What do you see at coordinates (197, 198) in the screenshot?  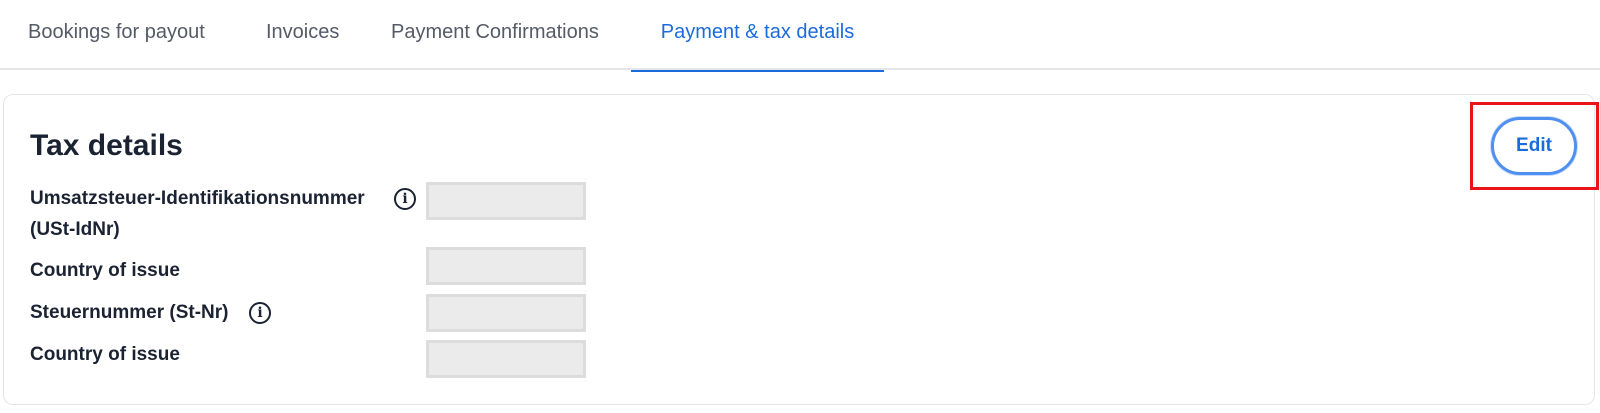 I see `vat-id-label-line1: Umsatzsteuer-Identifikationsnummer` at bounding box center [197, 198].